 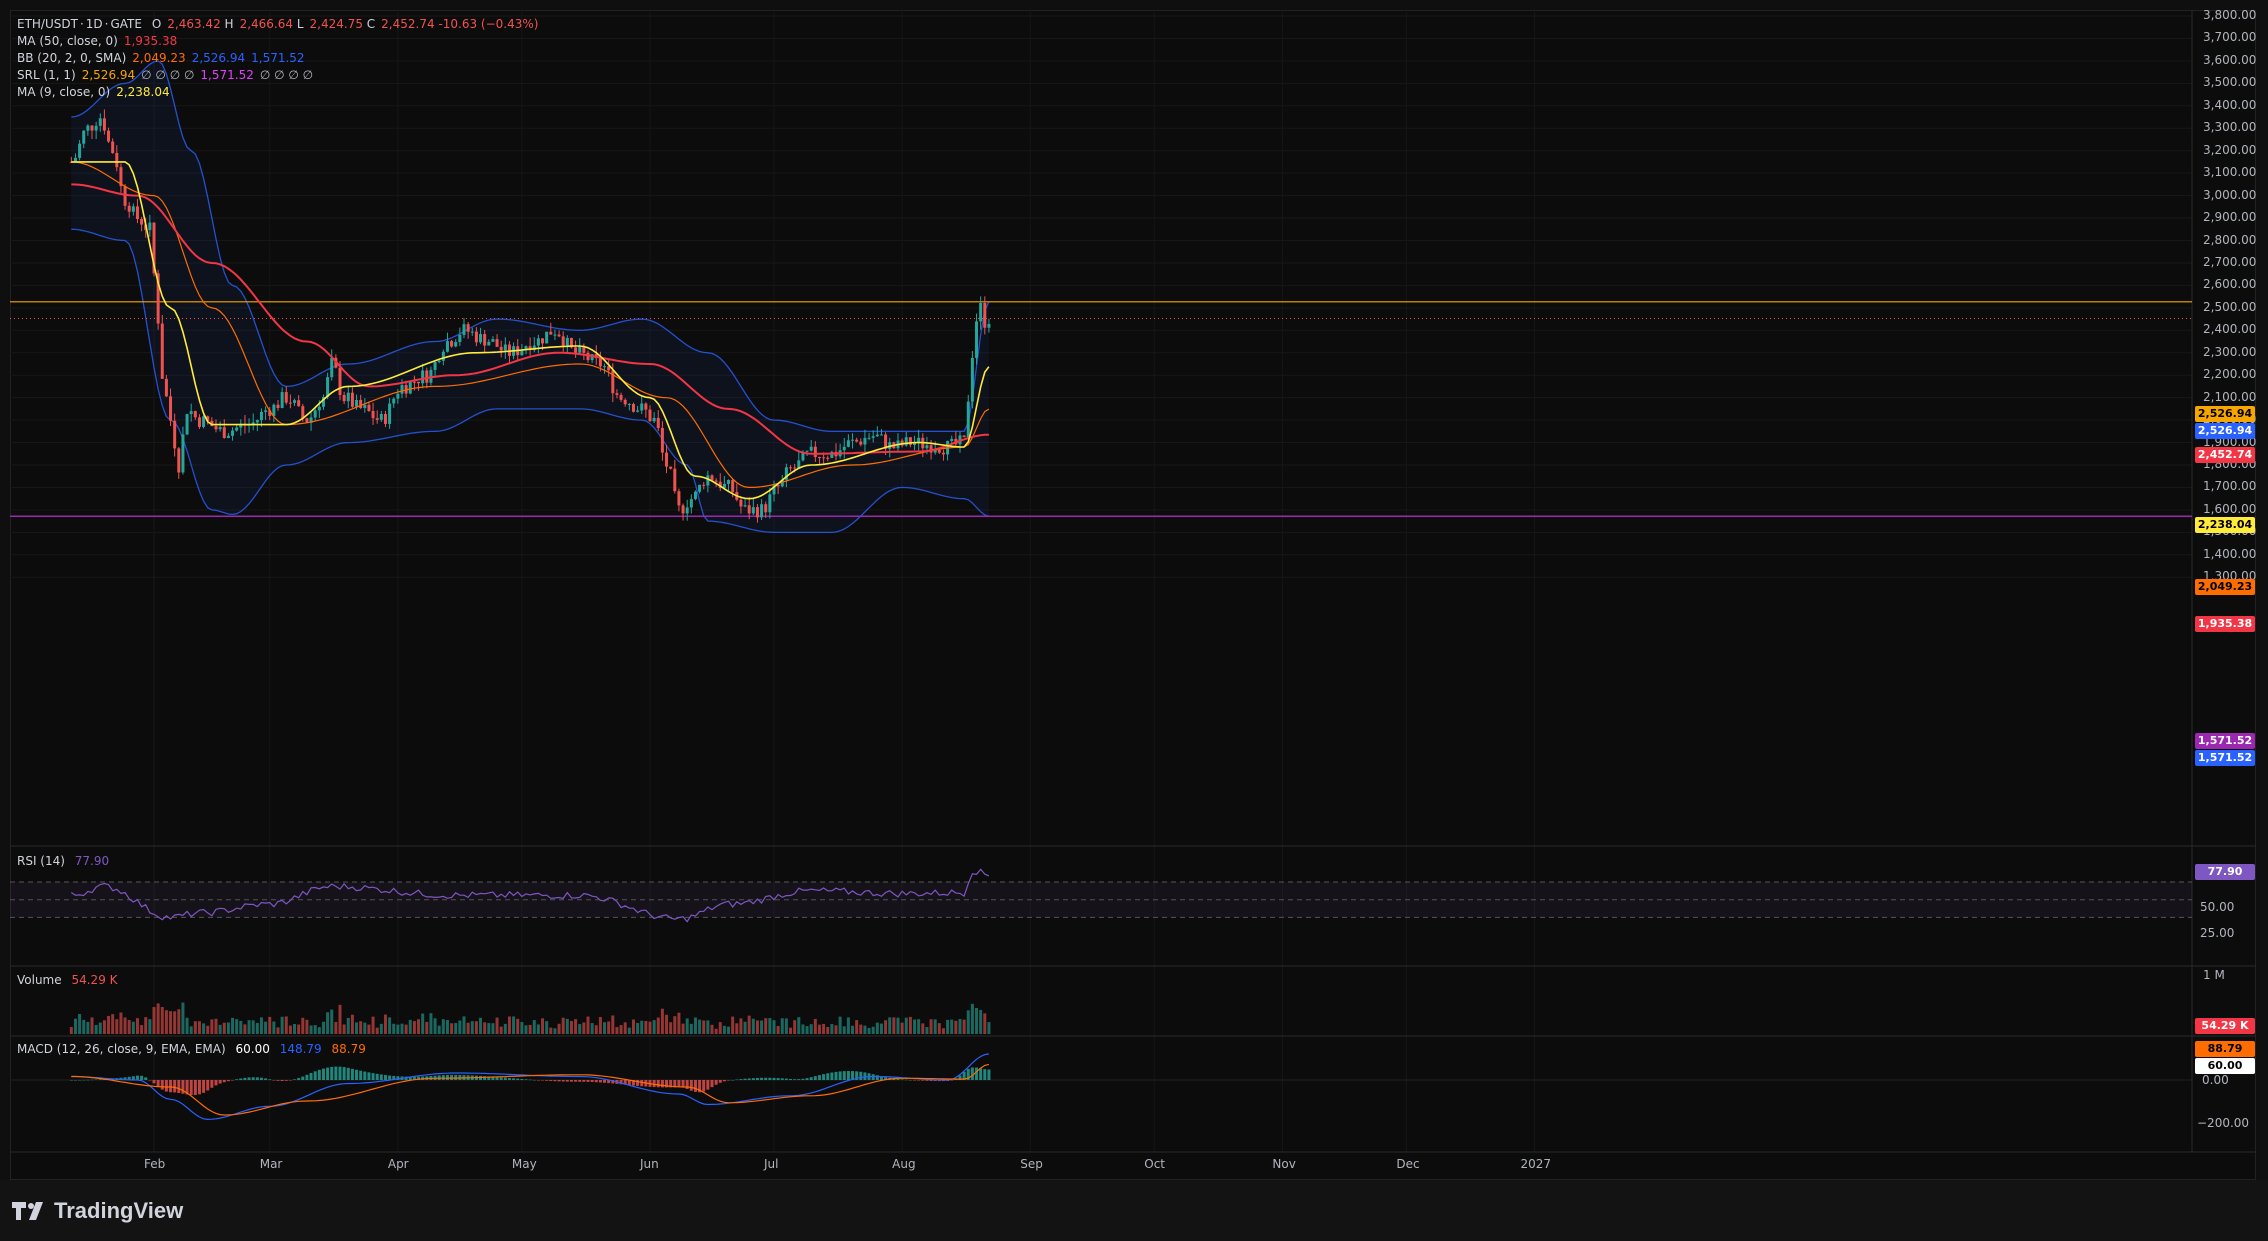 What do you see at coordinates (94, 24) in the screenshot?
I see `interval-label: 1D` at bounding box center [94, 24].